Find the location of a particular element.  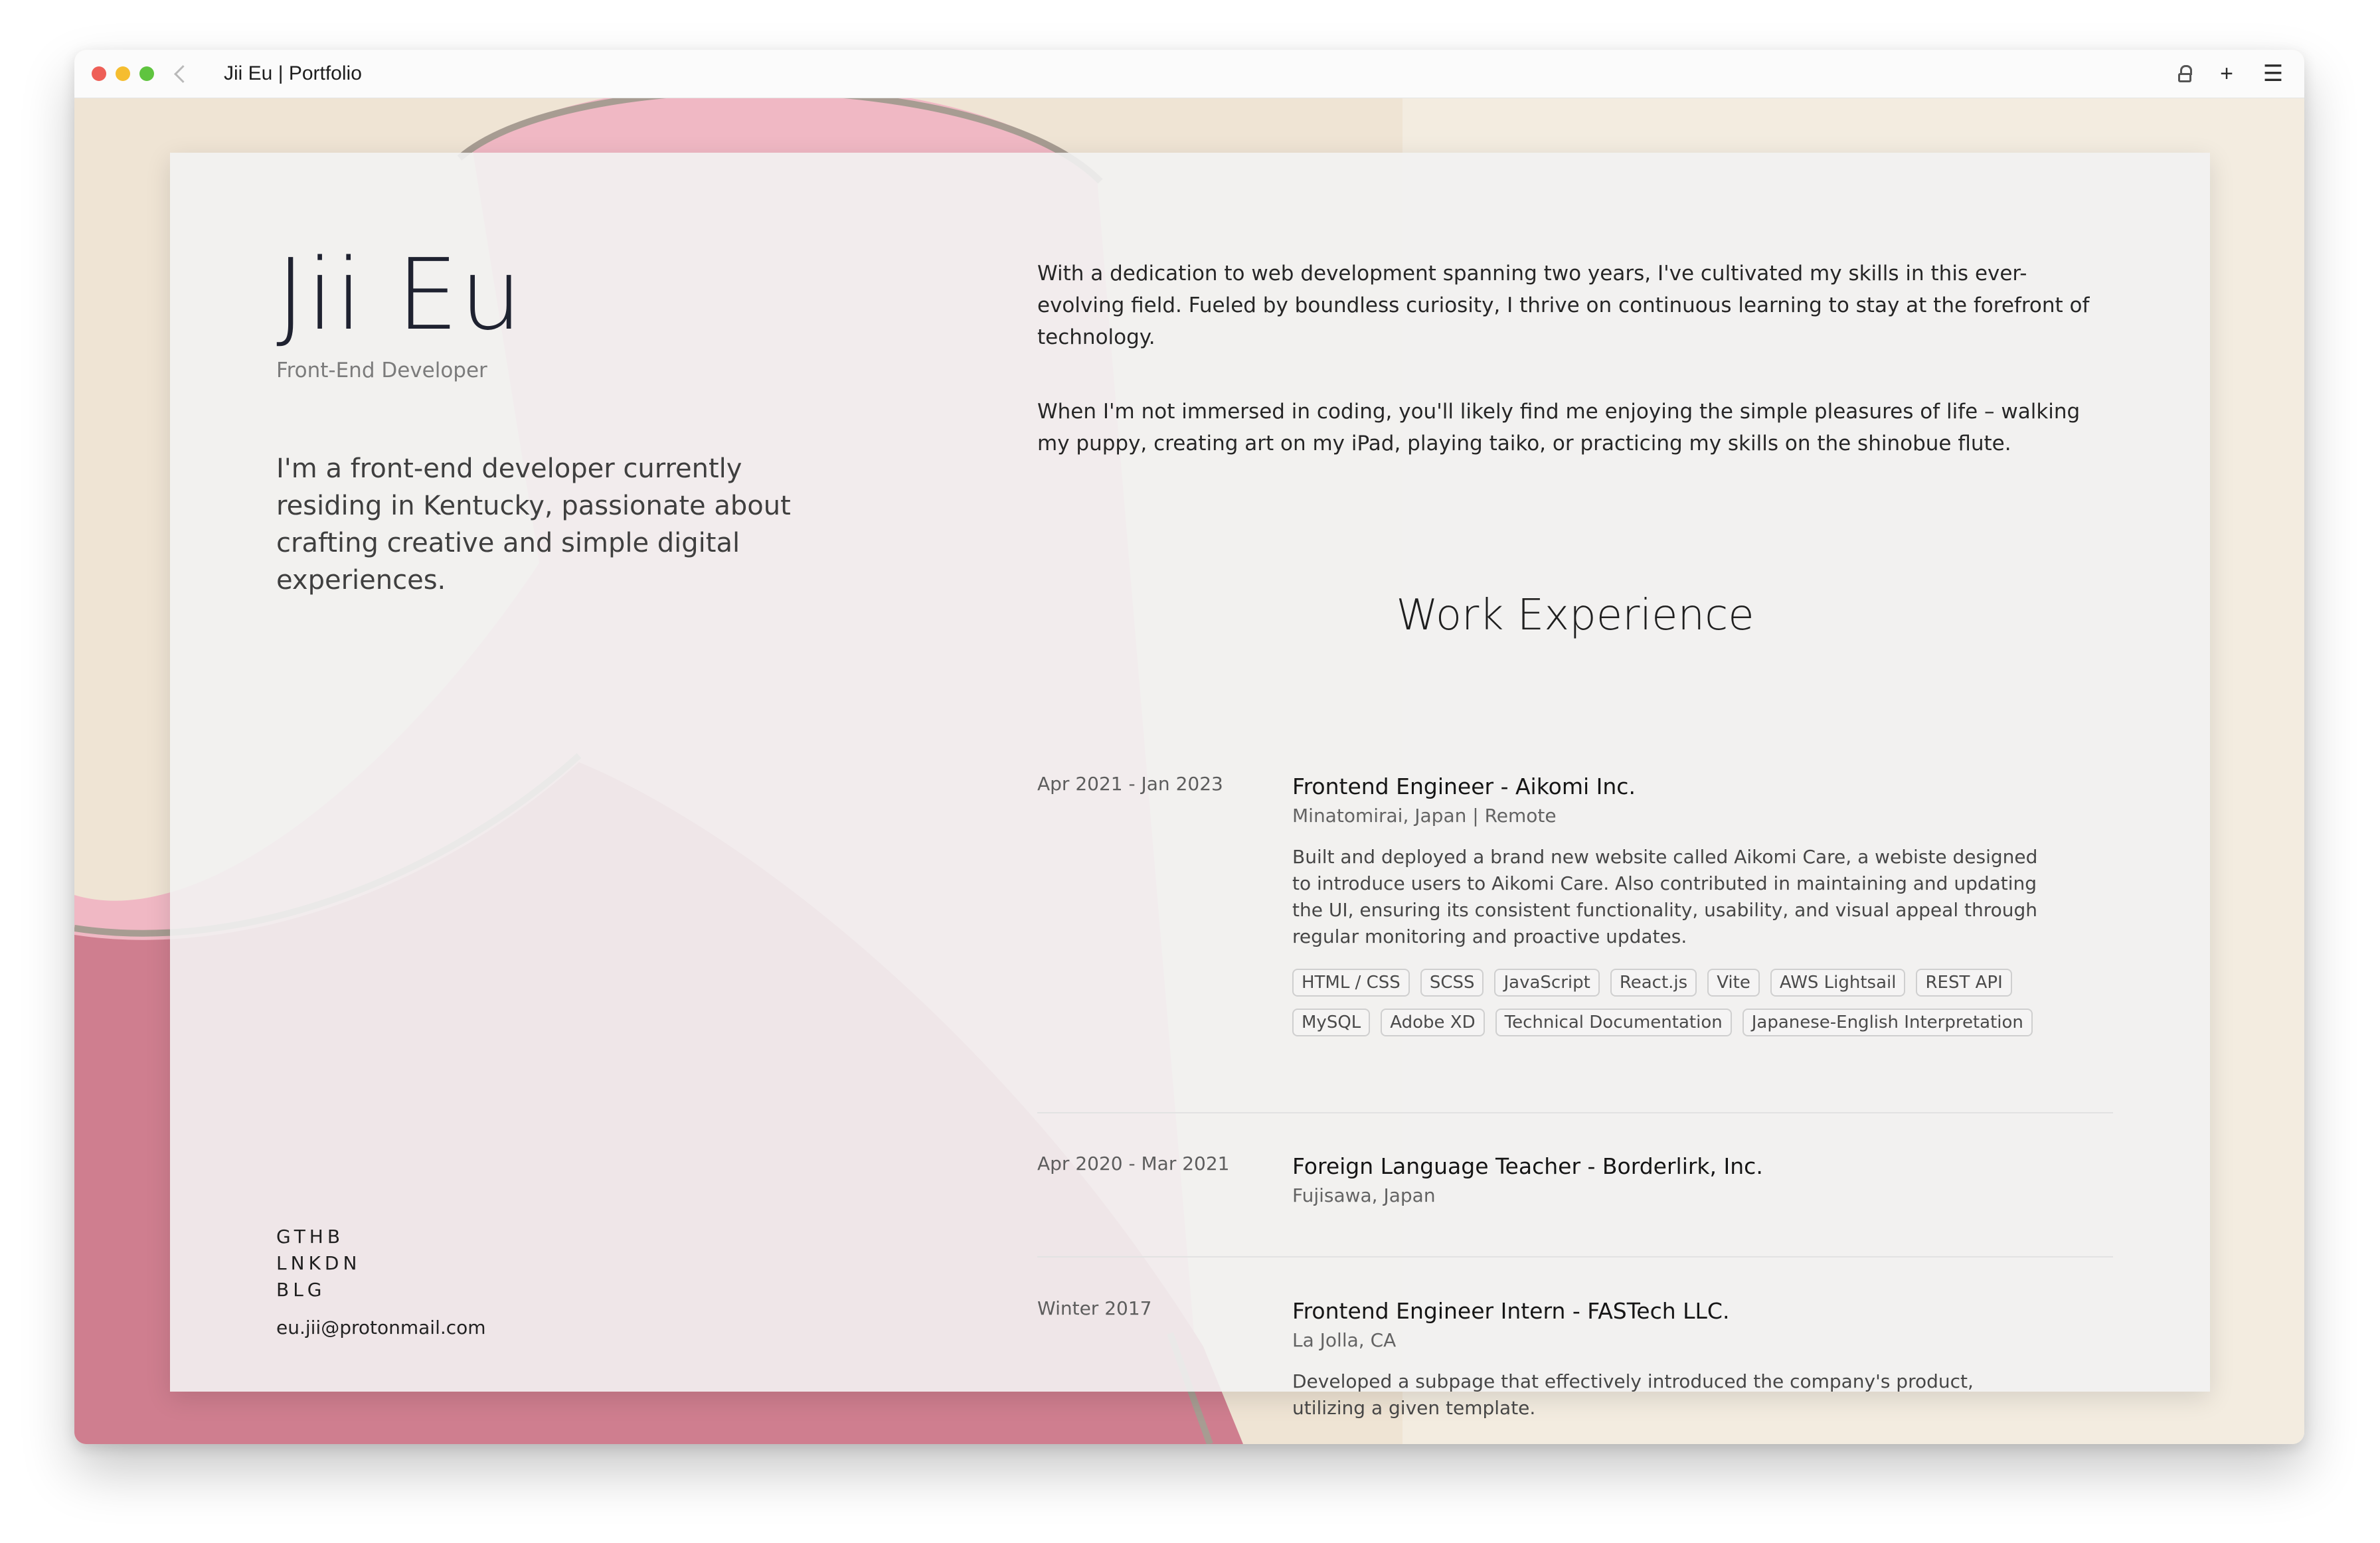

skill-tag: HTML / CSS is located at coordinates (1351, 983).